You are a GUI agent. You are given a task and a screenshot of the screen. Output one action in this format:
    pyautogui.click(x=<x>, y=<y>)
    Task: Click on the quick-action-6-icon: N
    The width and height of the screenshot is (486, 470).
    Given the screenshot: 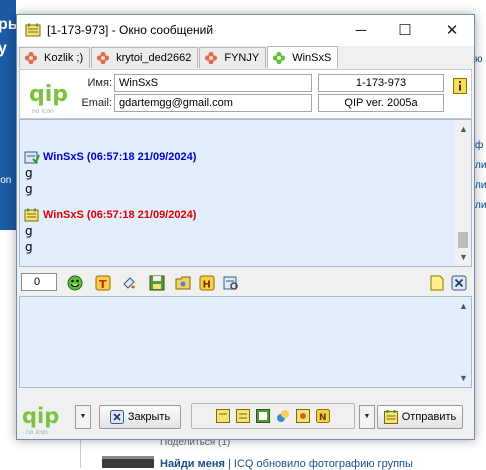 What is the action you would take?
    pyautogui.click(x=323, y=416)
    